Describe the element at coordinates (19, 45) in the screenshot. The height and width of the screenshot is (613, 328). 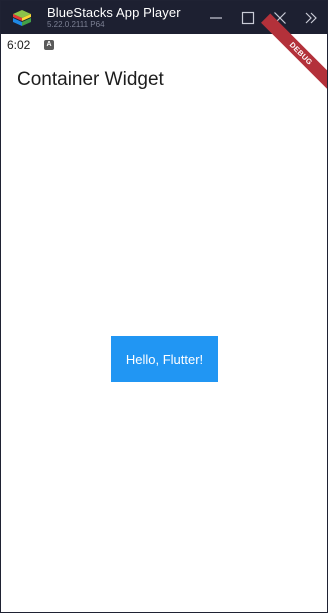
I see `status-time: 6:02` at that location.